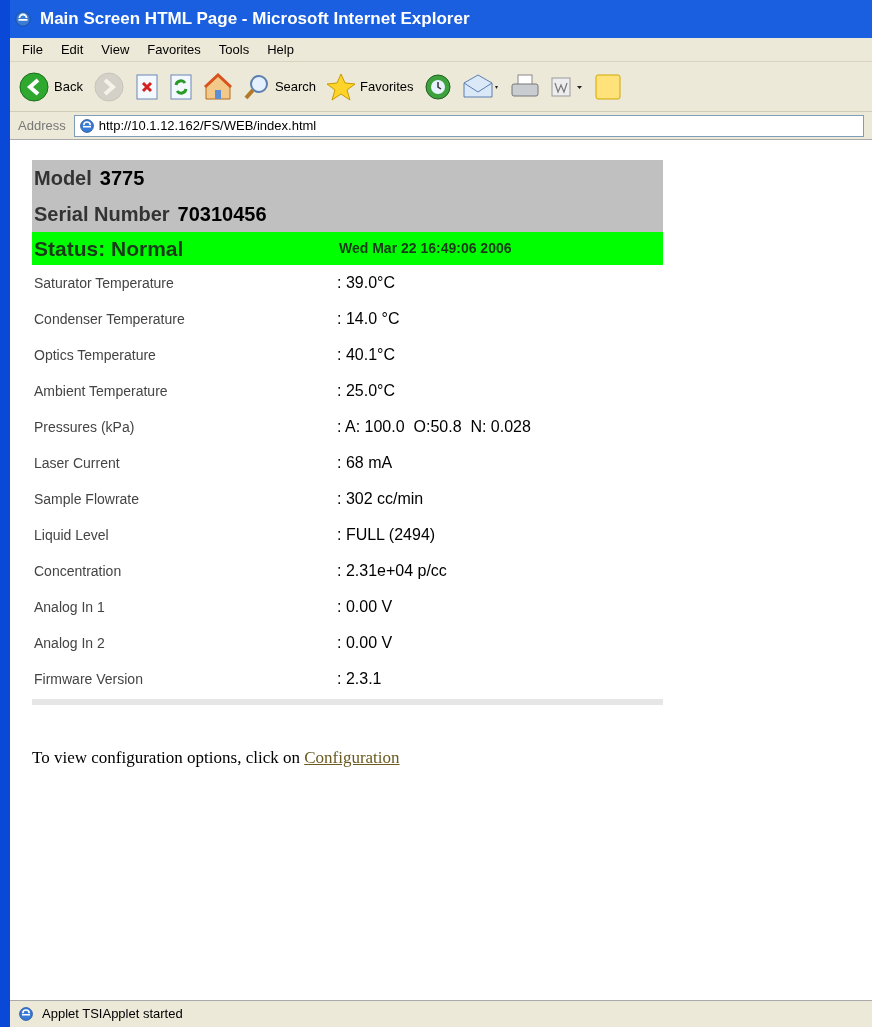  I want to click on note-icon, so click(607, 86).